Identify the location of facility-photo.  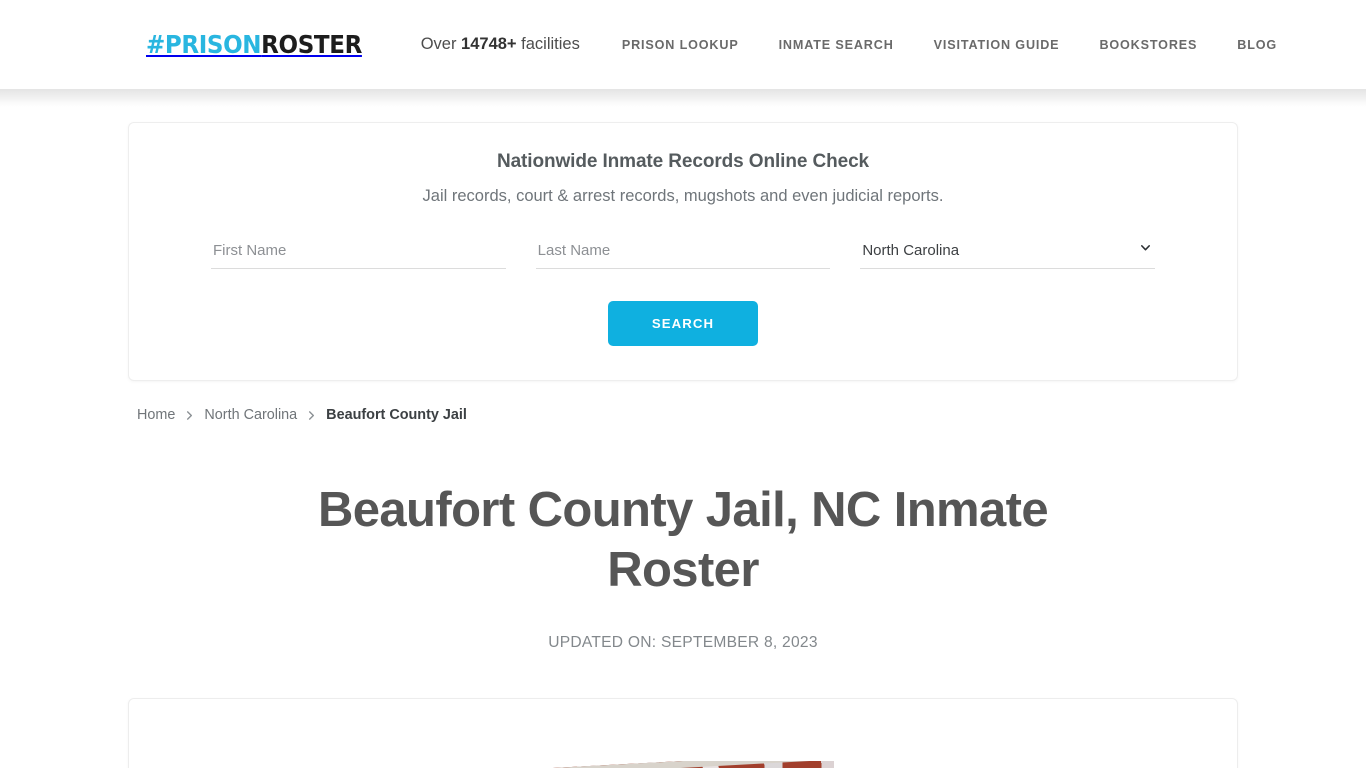
(683, 764).